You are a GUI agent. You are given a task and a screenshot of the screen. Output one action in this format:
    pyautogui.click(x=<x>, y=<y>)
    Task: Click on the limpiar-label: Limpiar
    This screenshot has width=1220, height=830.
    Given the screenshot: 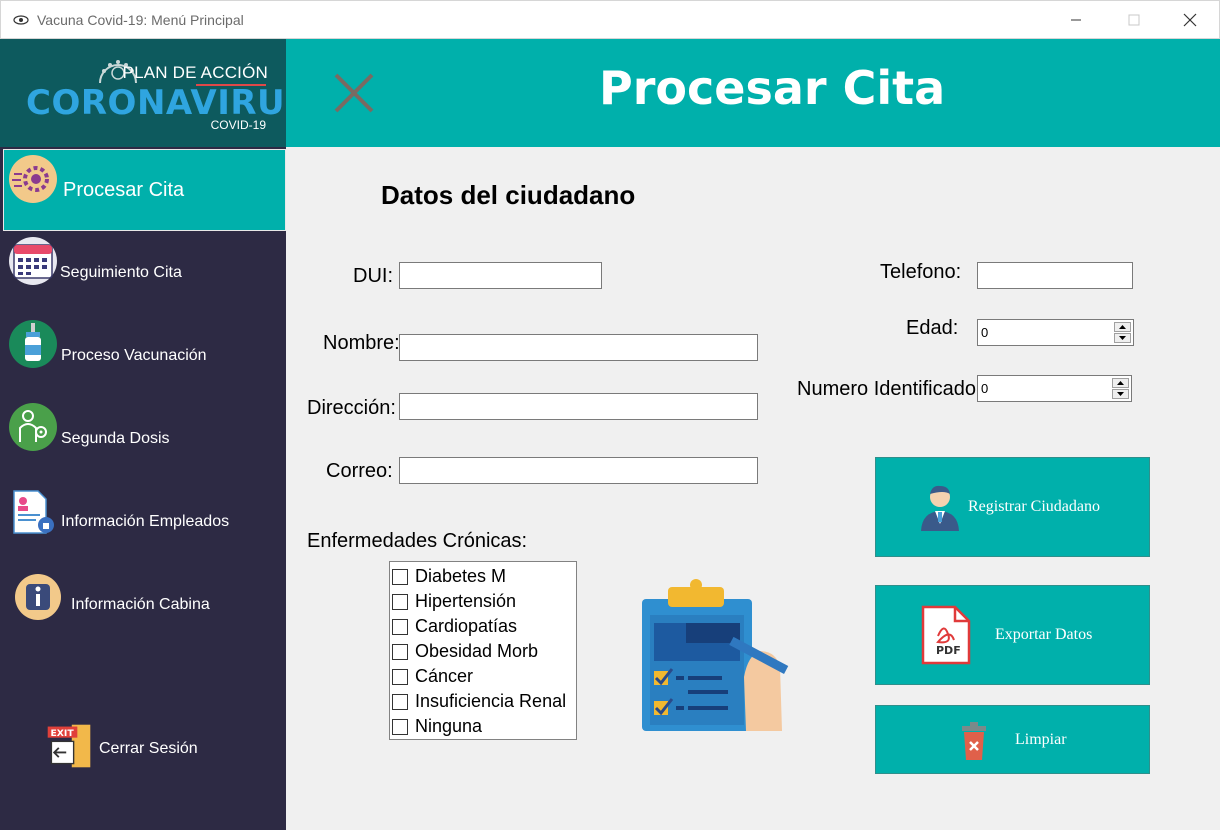 What is the action you would take?
    pyautogui.click(x=1041, y=739)
    